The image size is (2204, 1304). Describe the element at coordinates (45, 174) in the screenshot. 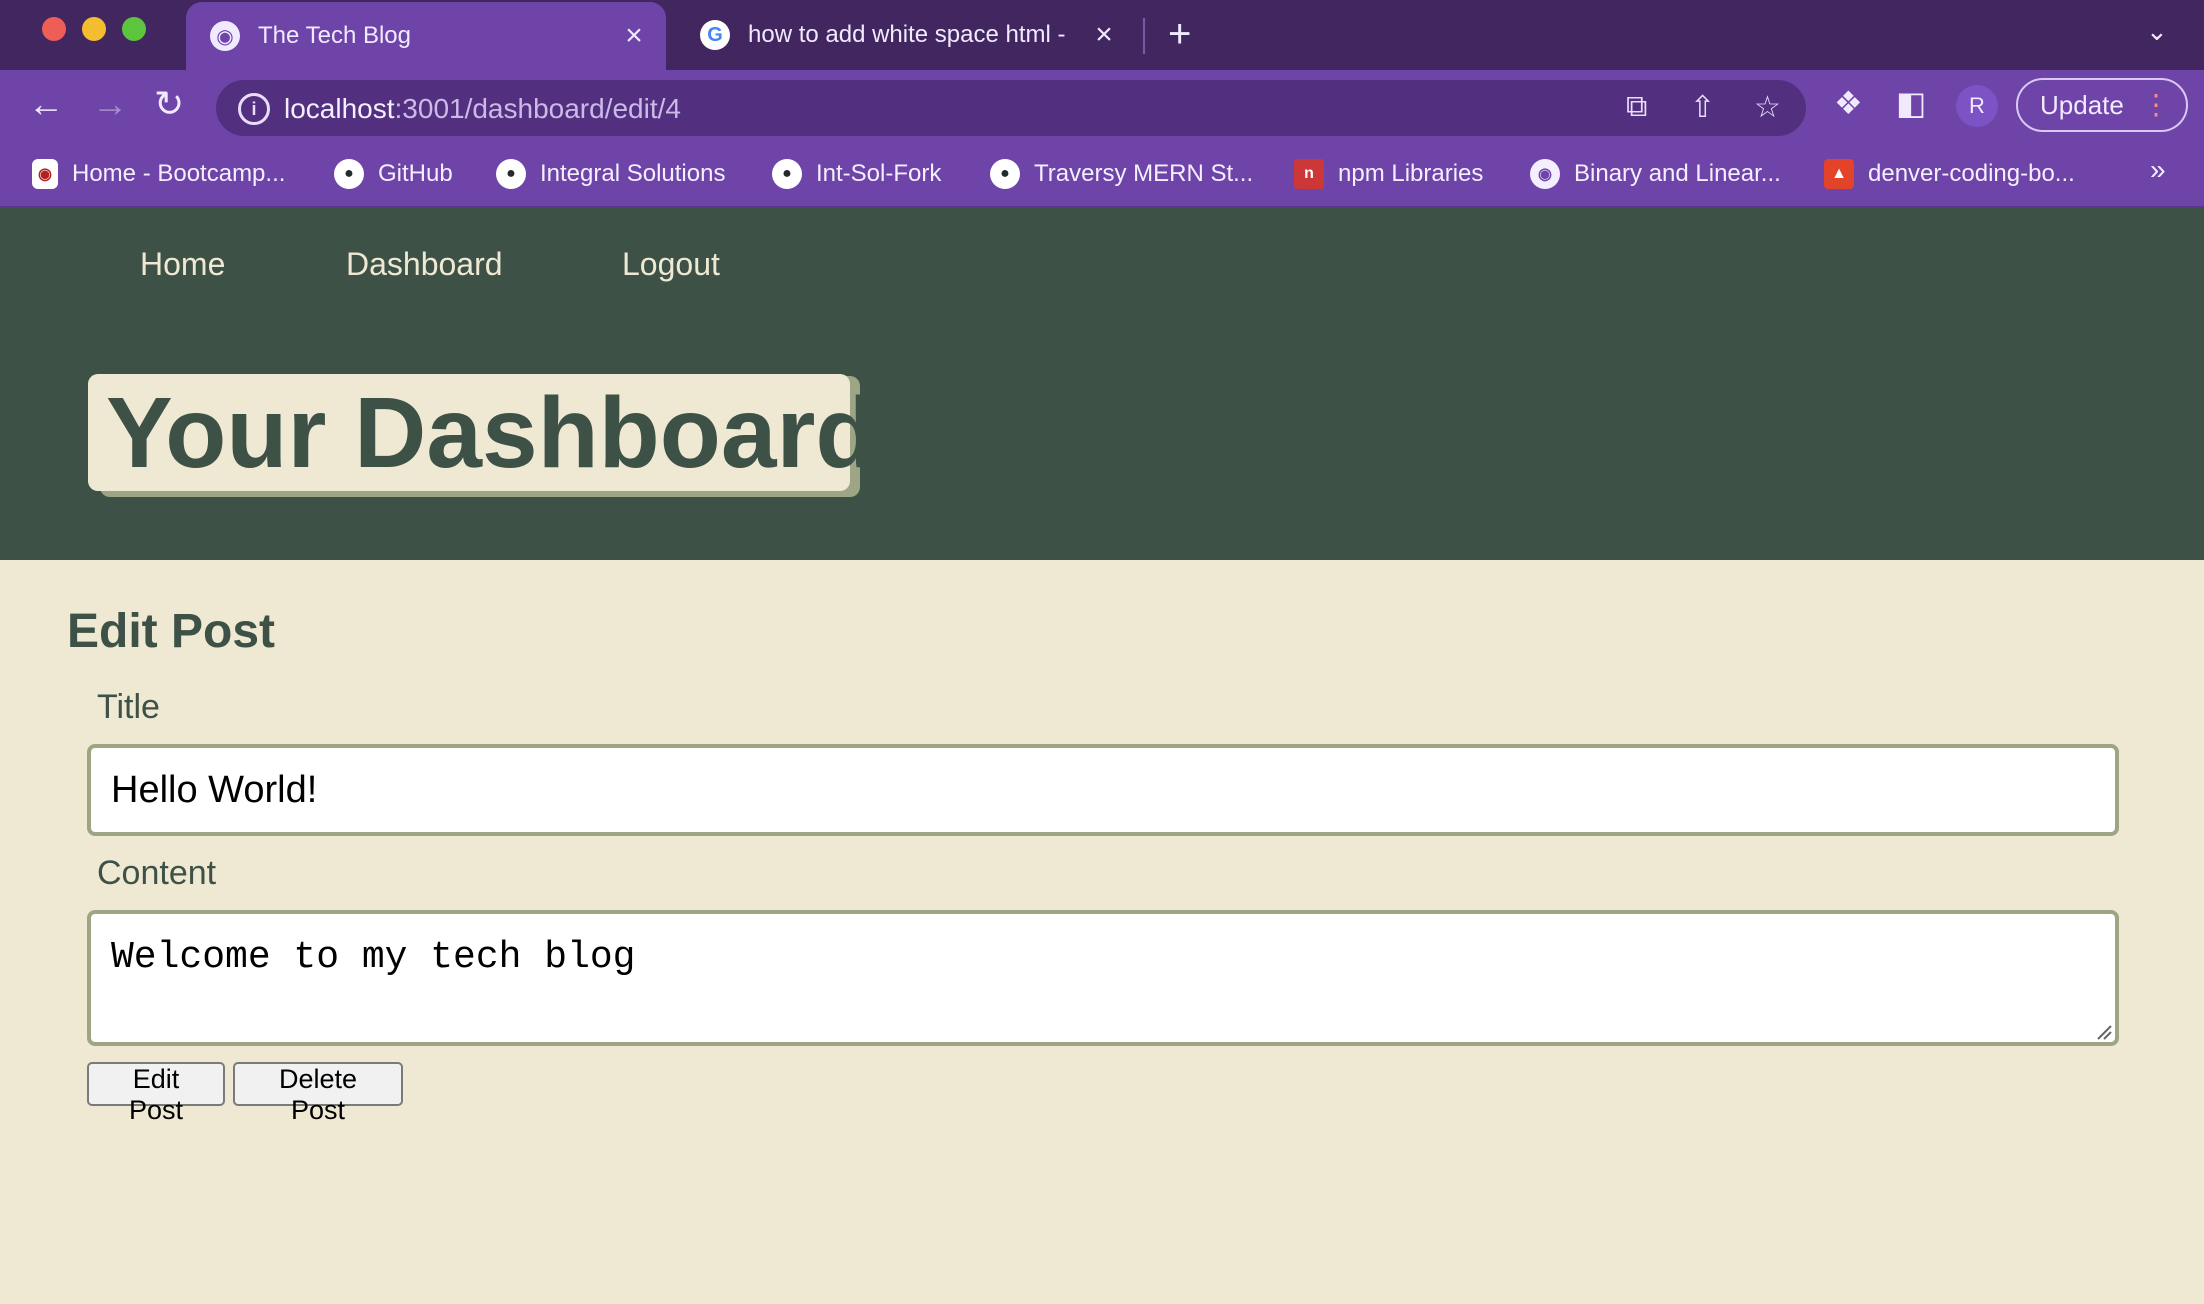

I see `bootcamp-icon: ◉` at that location.